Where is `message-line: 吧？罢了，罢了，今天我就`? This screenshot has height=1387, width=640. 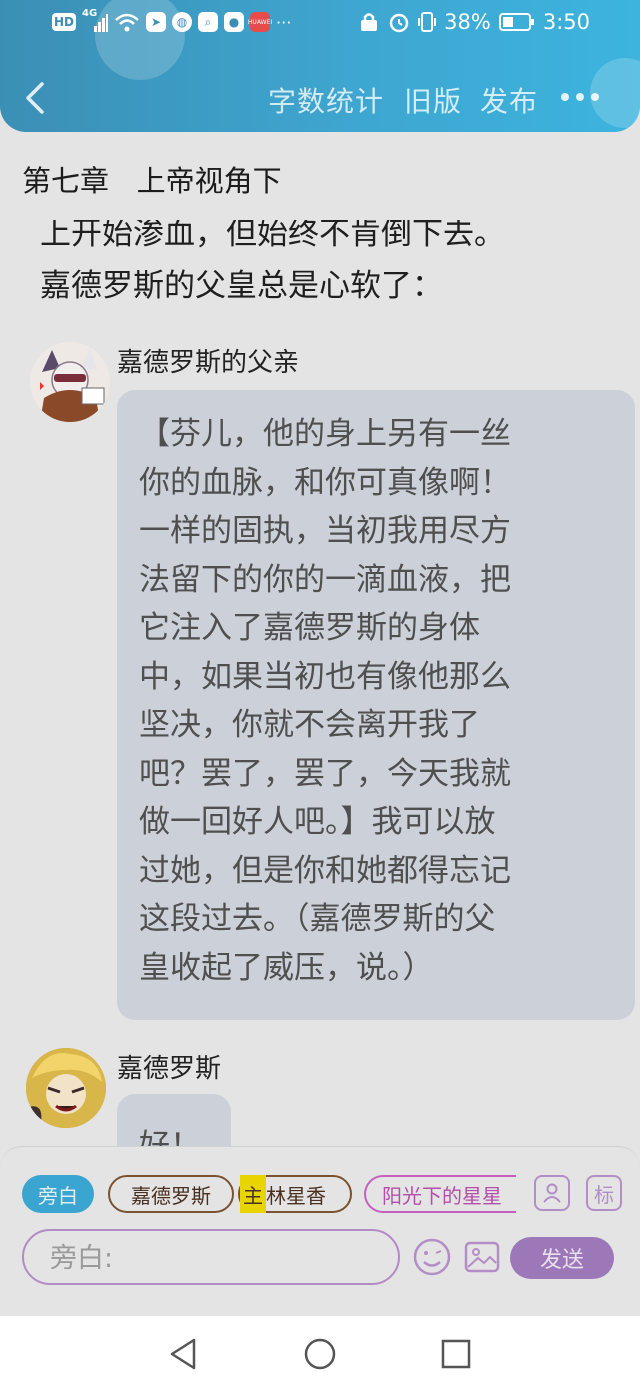
message-line: 吧？罢了，罢了，今天我就 is located at coordinates (325, 773).